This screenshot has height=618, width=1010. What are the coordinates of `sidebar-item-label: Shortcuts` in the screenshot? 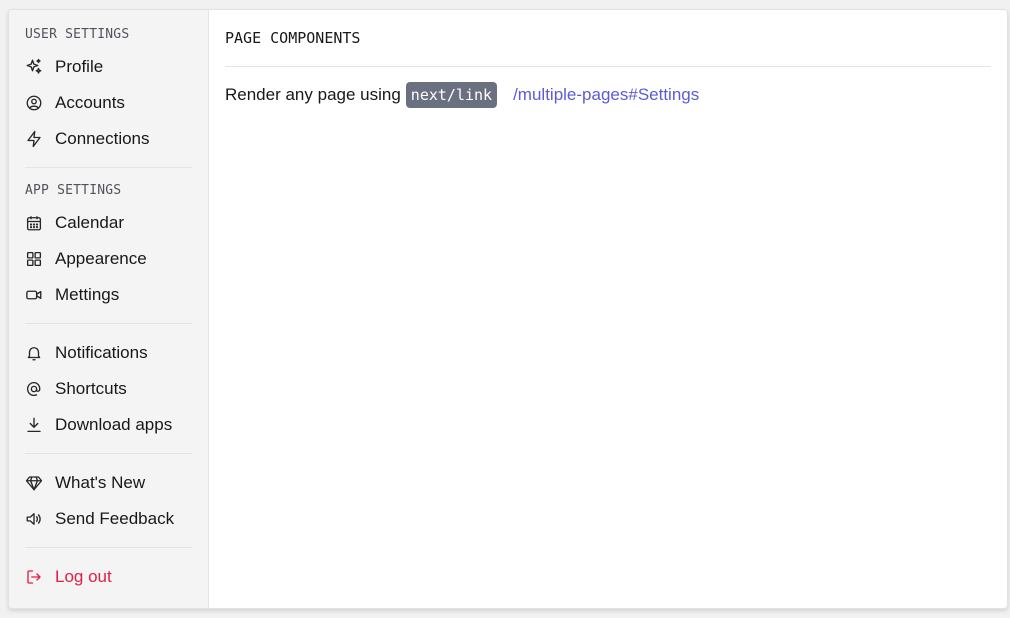 It's located at (91, 388).